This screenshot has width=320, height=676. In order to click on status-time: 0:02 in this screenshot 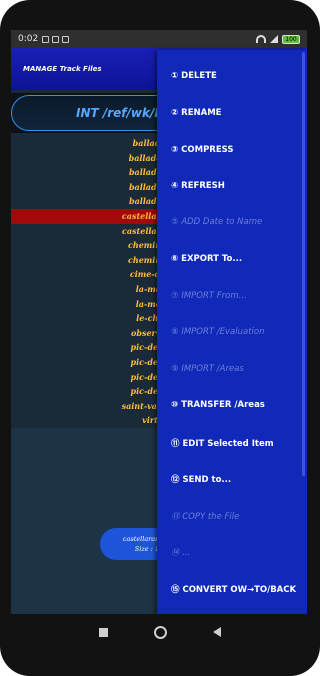, I will do `click(28, 39)`.